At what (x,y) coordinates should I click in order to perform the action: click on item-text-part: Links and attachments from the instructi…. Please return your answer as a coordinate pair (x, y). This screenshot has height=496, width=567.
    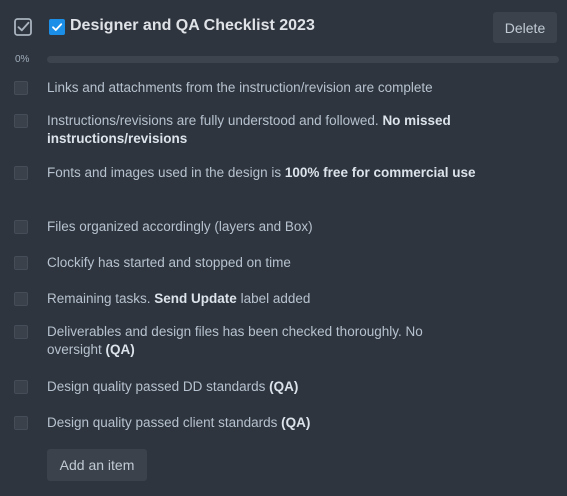
    Looking at the image, I should click on (240, 87).